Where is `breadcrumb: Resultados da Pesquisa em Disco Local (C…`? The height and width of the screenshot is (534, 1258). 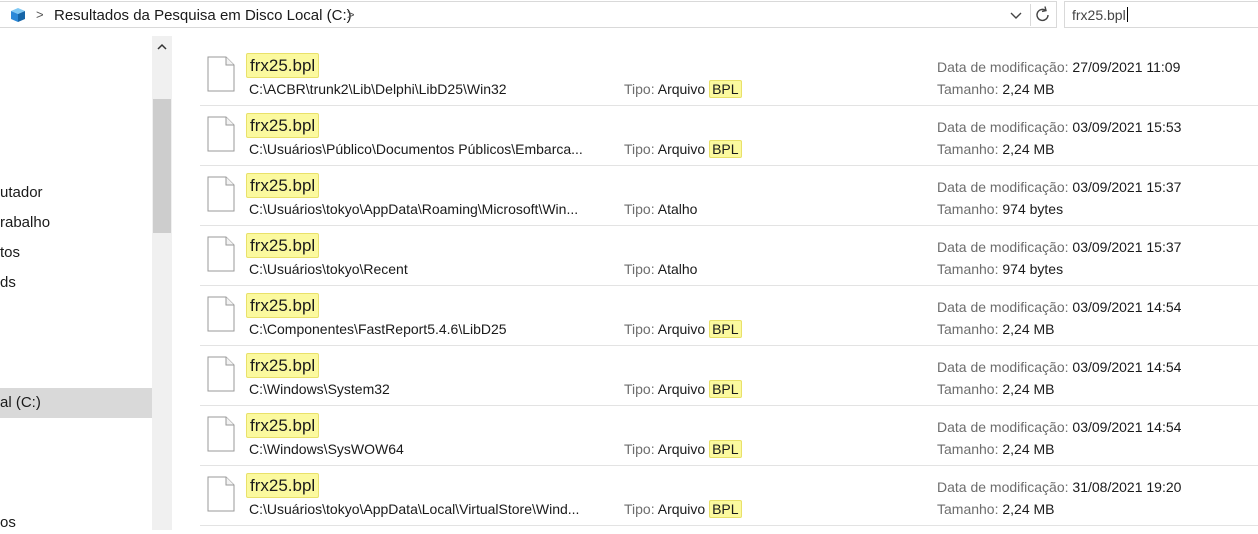
breadcrumb: Resultados da Pesquisa em Disco Local (C… is located at coordinates (203, 15).